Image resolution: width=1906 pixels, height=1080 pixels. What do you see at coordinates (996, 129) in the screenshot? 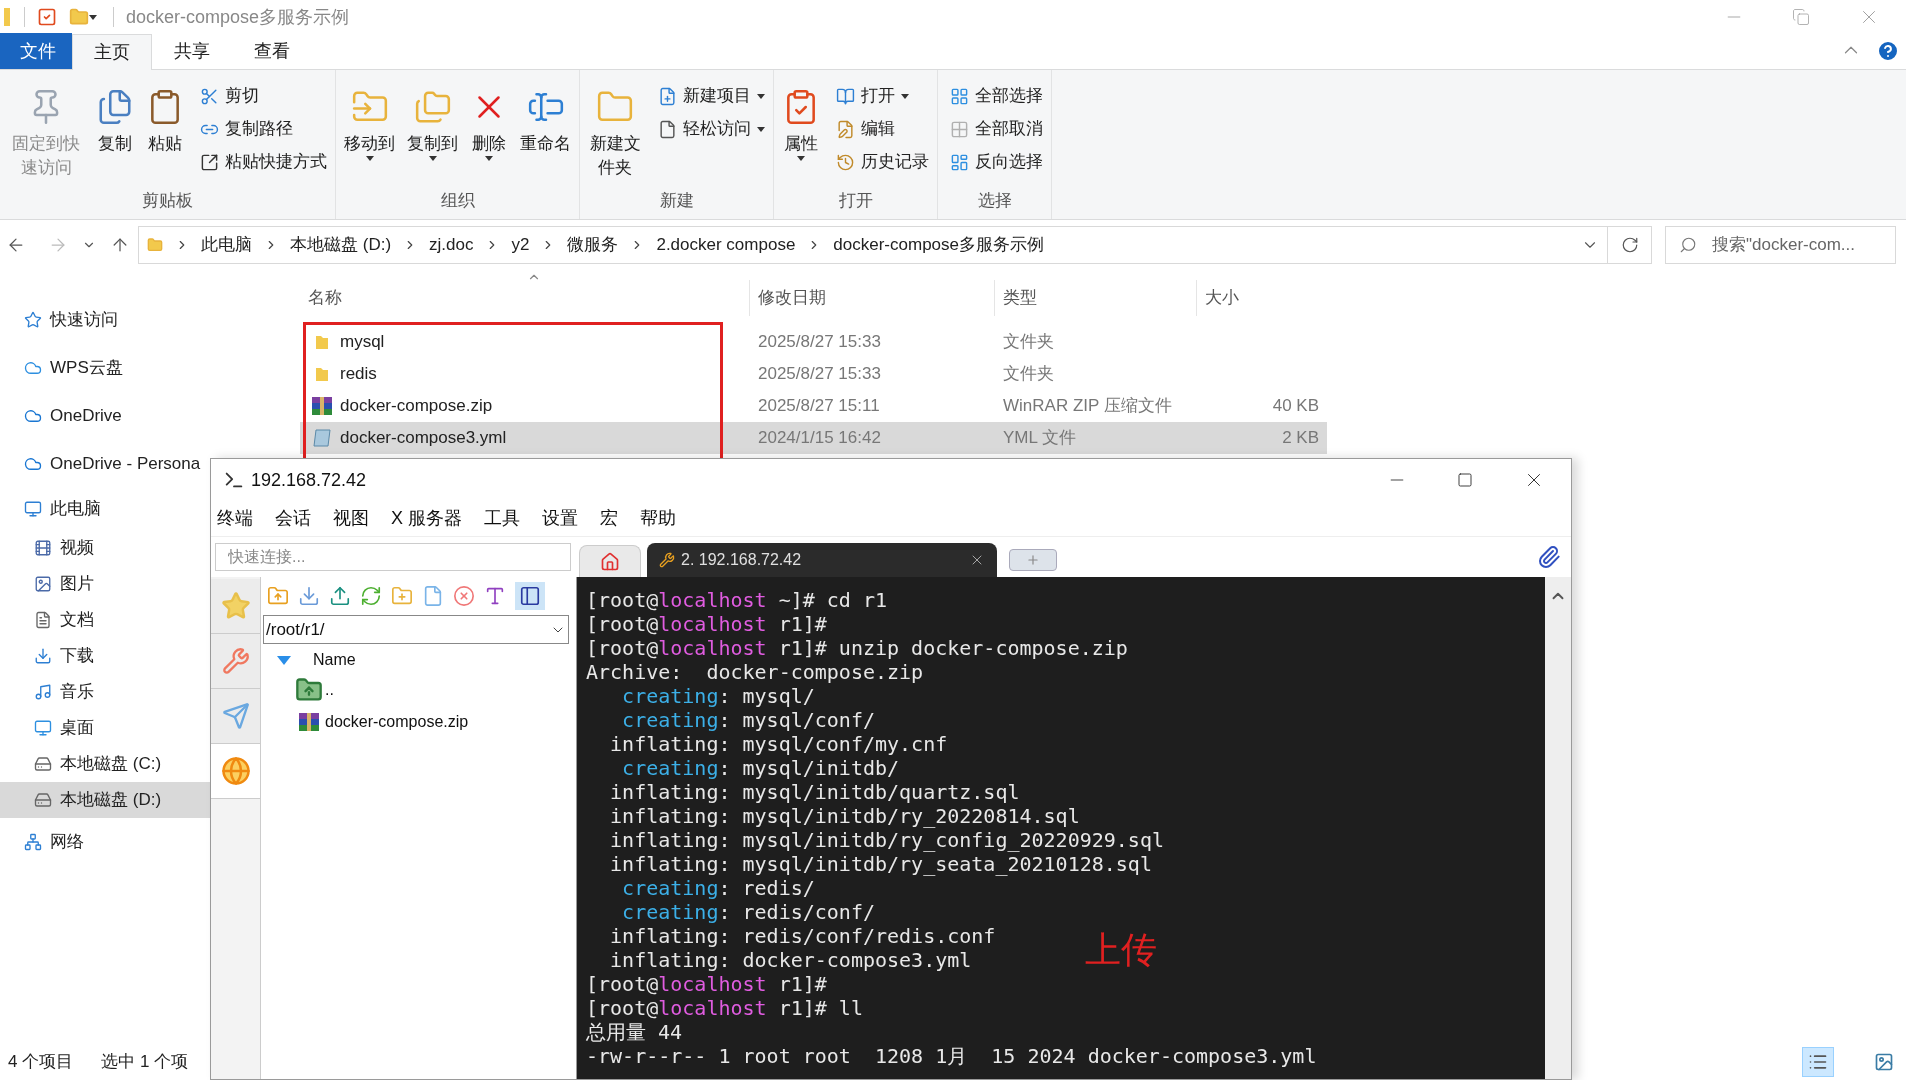
I see `ribbon-button: 全部取消` at bounding box center [996, 129].